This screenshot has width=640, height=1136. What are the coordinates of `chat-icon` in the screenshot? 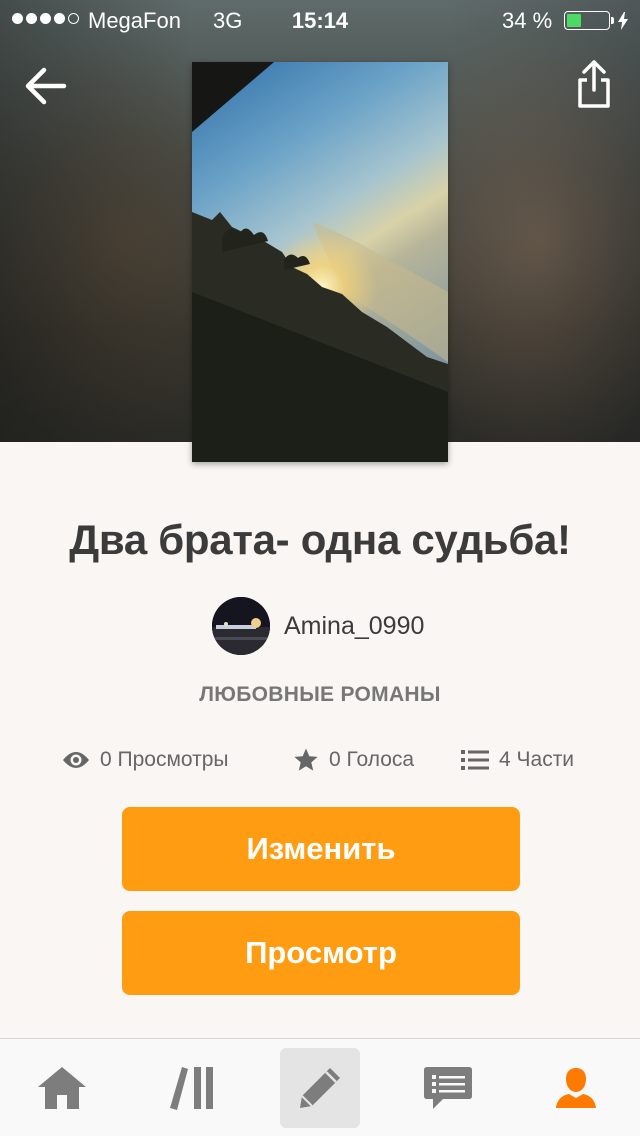 It's located at (448, 1088).